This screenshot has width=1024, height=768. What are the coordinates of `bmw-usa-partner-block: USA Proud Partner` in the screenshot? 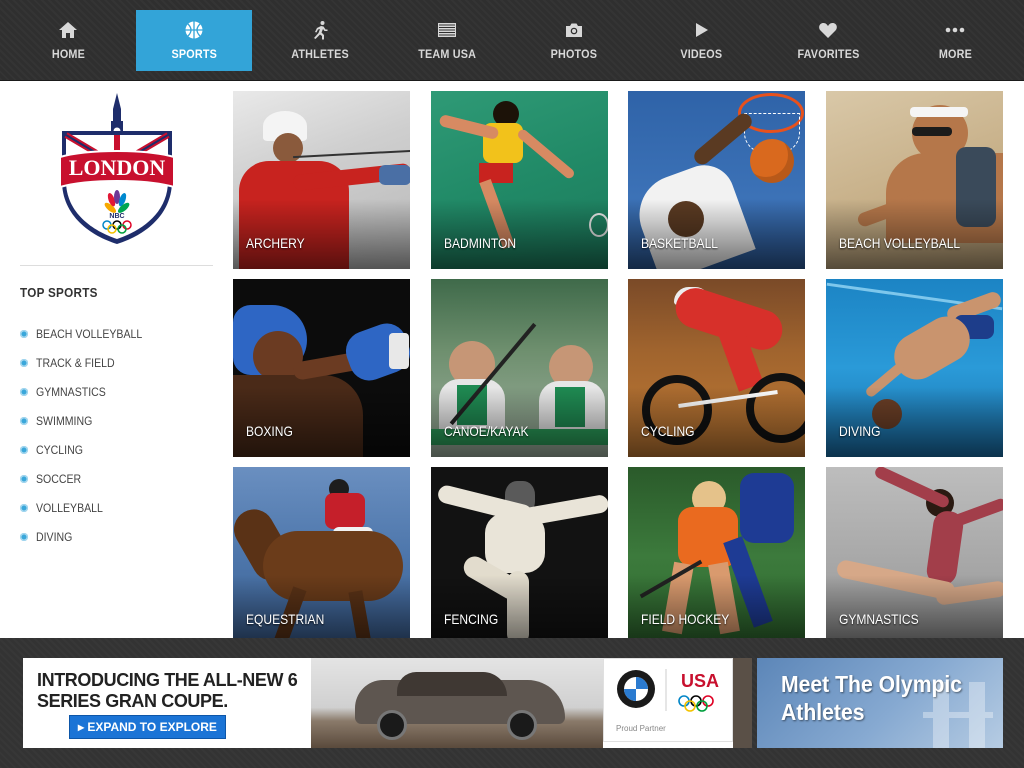 It's located at (668, 700).